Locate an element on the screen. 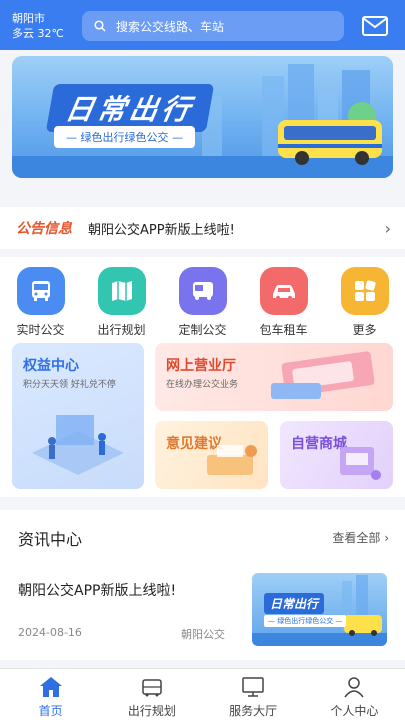 The image size is (405, 720). quick-item-more: 更多 is located at coordinates (365, 302).